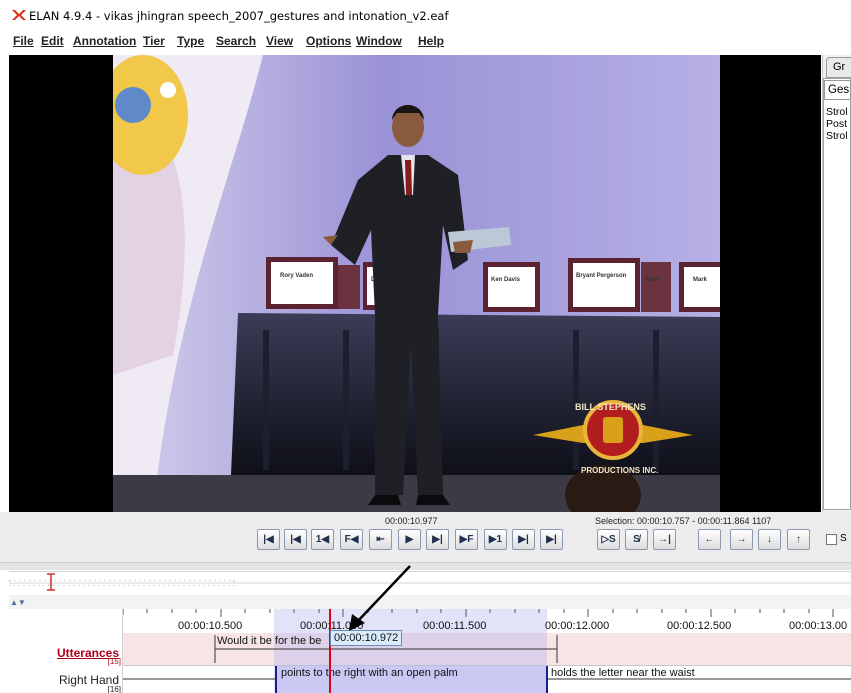  Describe the element at coordinates (838, 67) in the screenshot. I see `side-panel-tab: Gr` at that location.